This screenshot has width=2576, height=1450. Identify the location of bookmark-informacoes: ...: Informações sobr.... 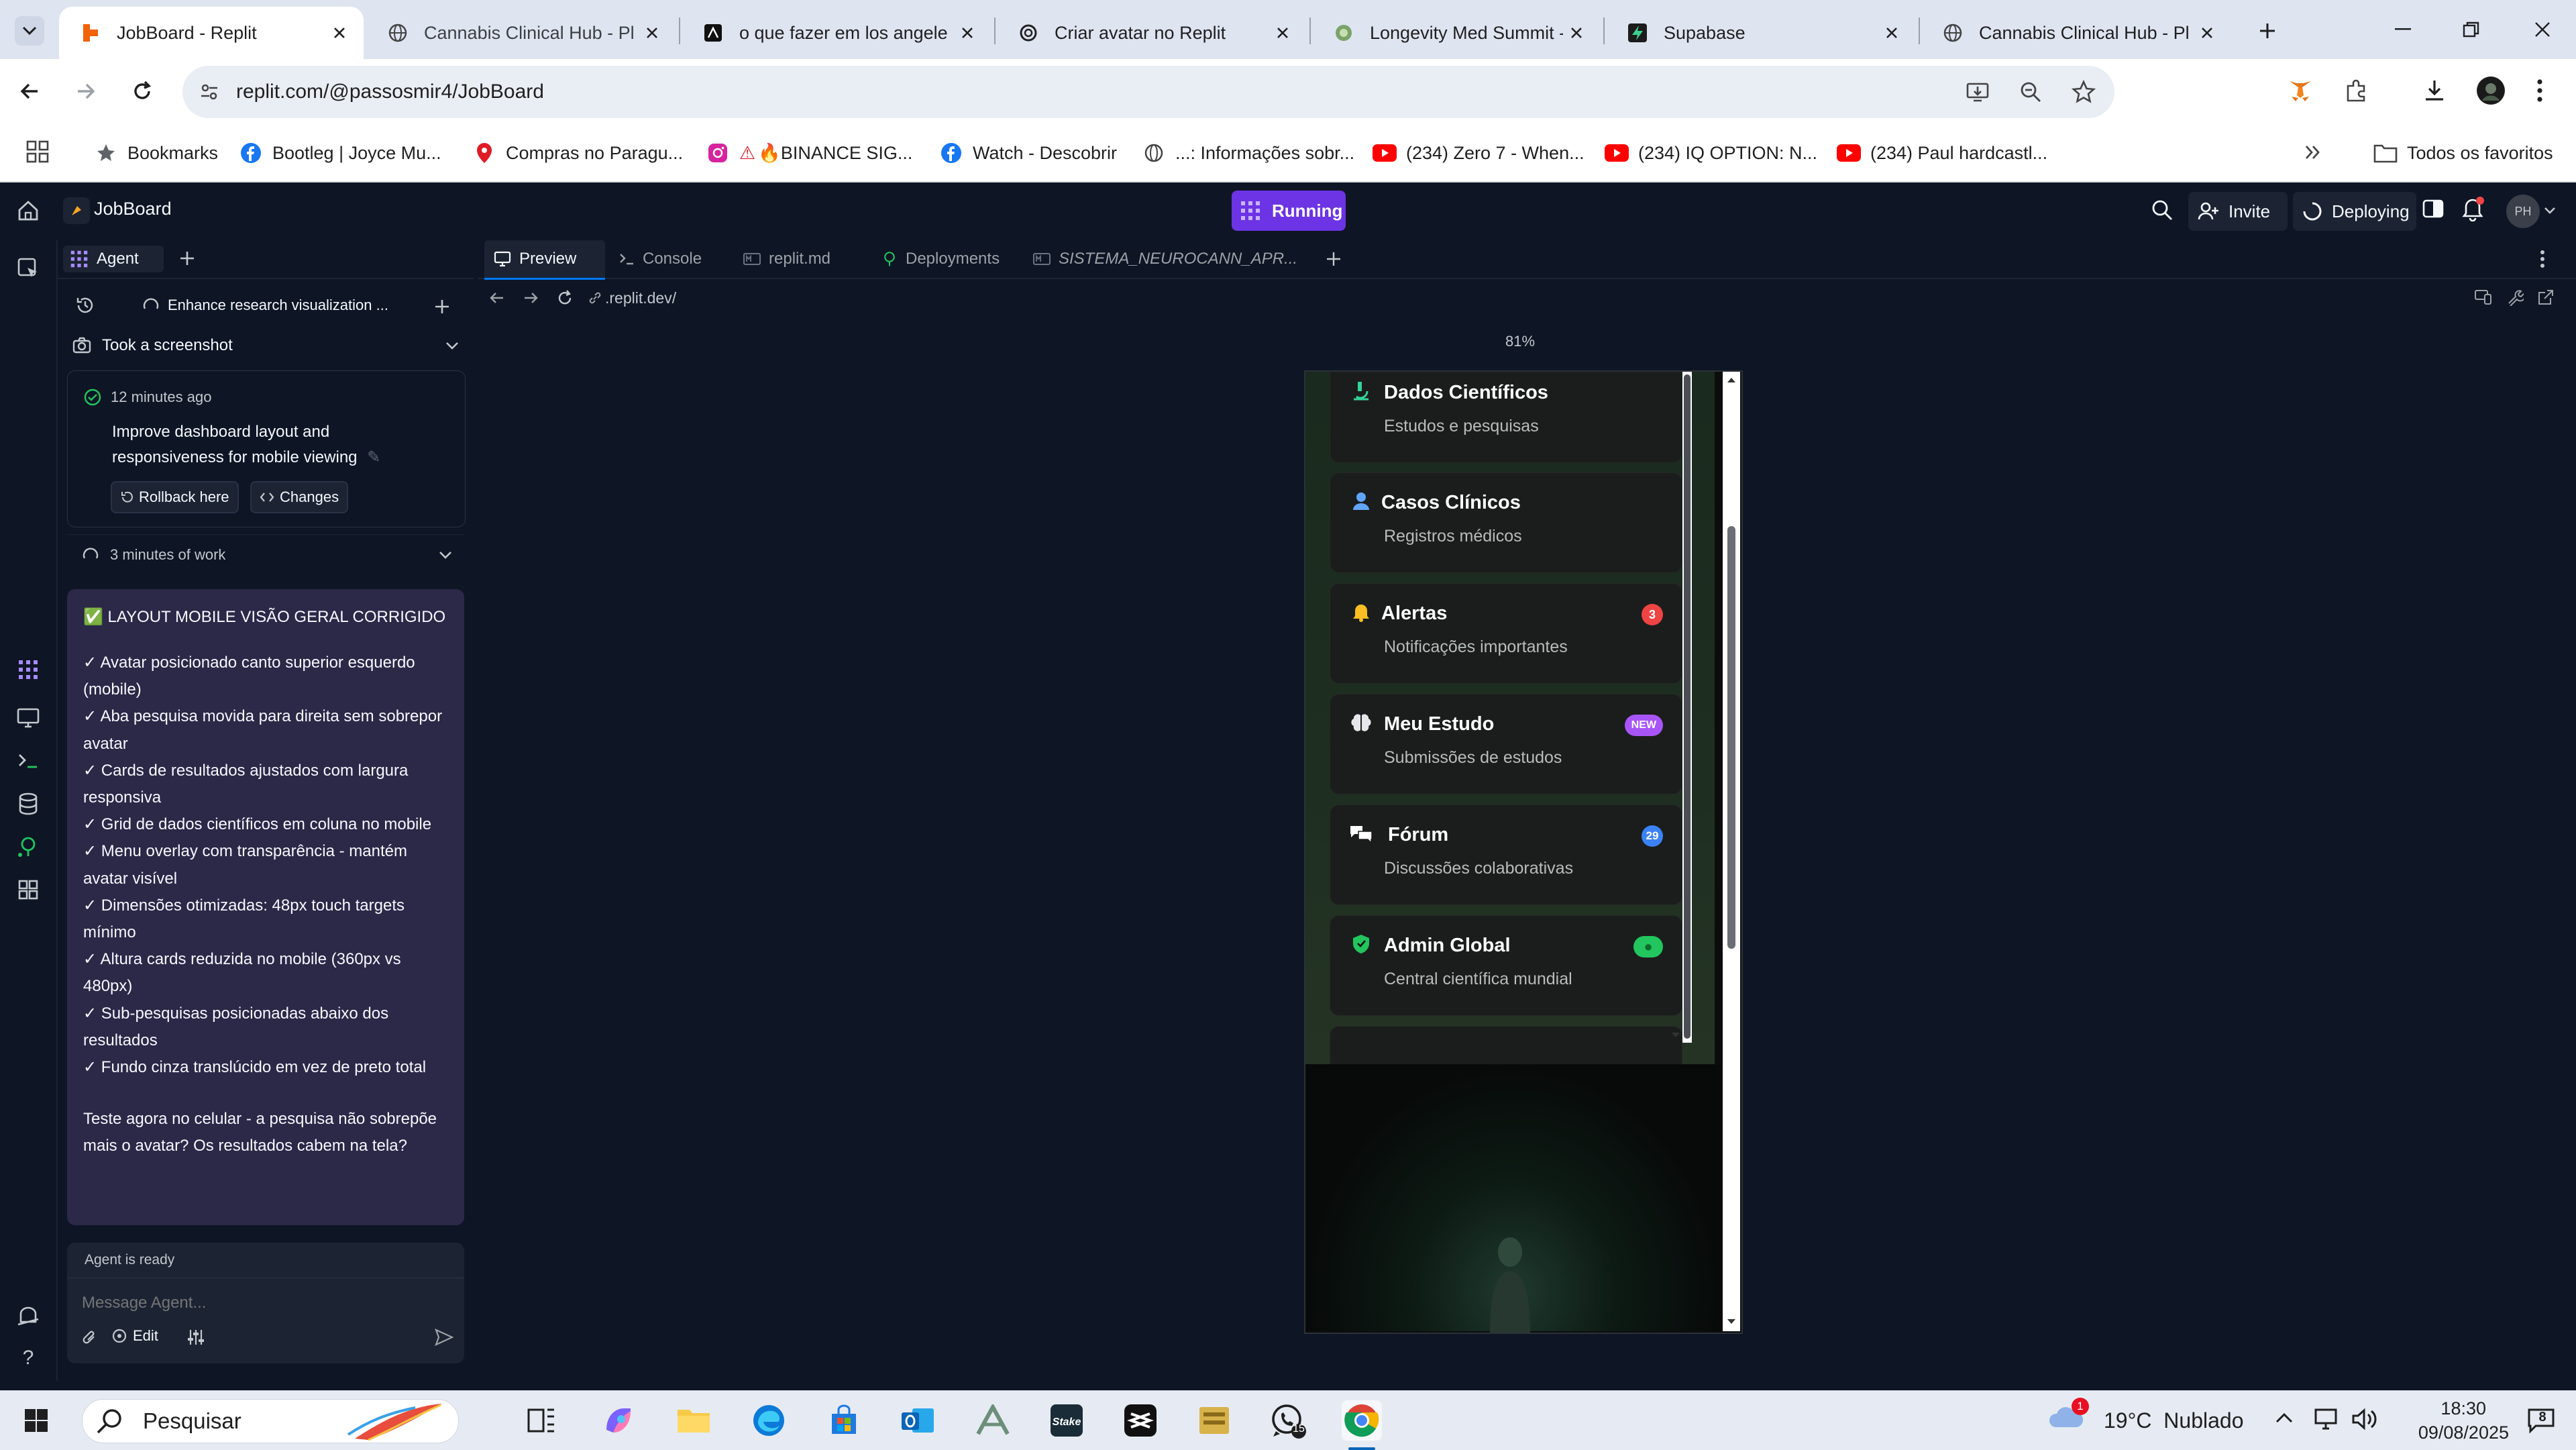
(1248, 153).